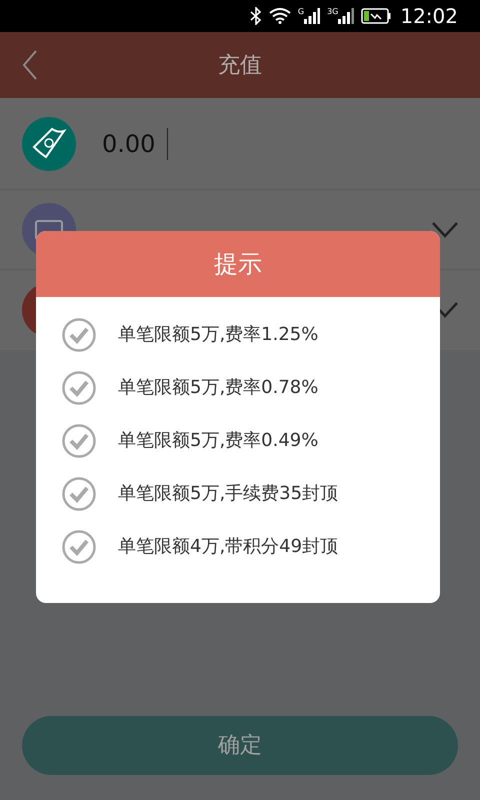  What do you see at coordinates (238, 264) in the screenshot?
I see `dialog-title: 提示` at bounding box center [238, 264].